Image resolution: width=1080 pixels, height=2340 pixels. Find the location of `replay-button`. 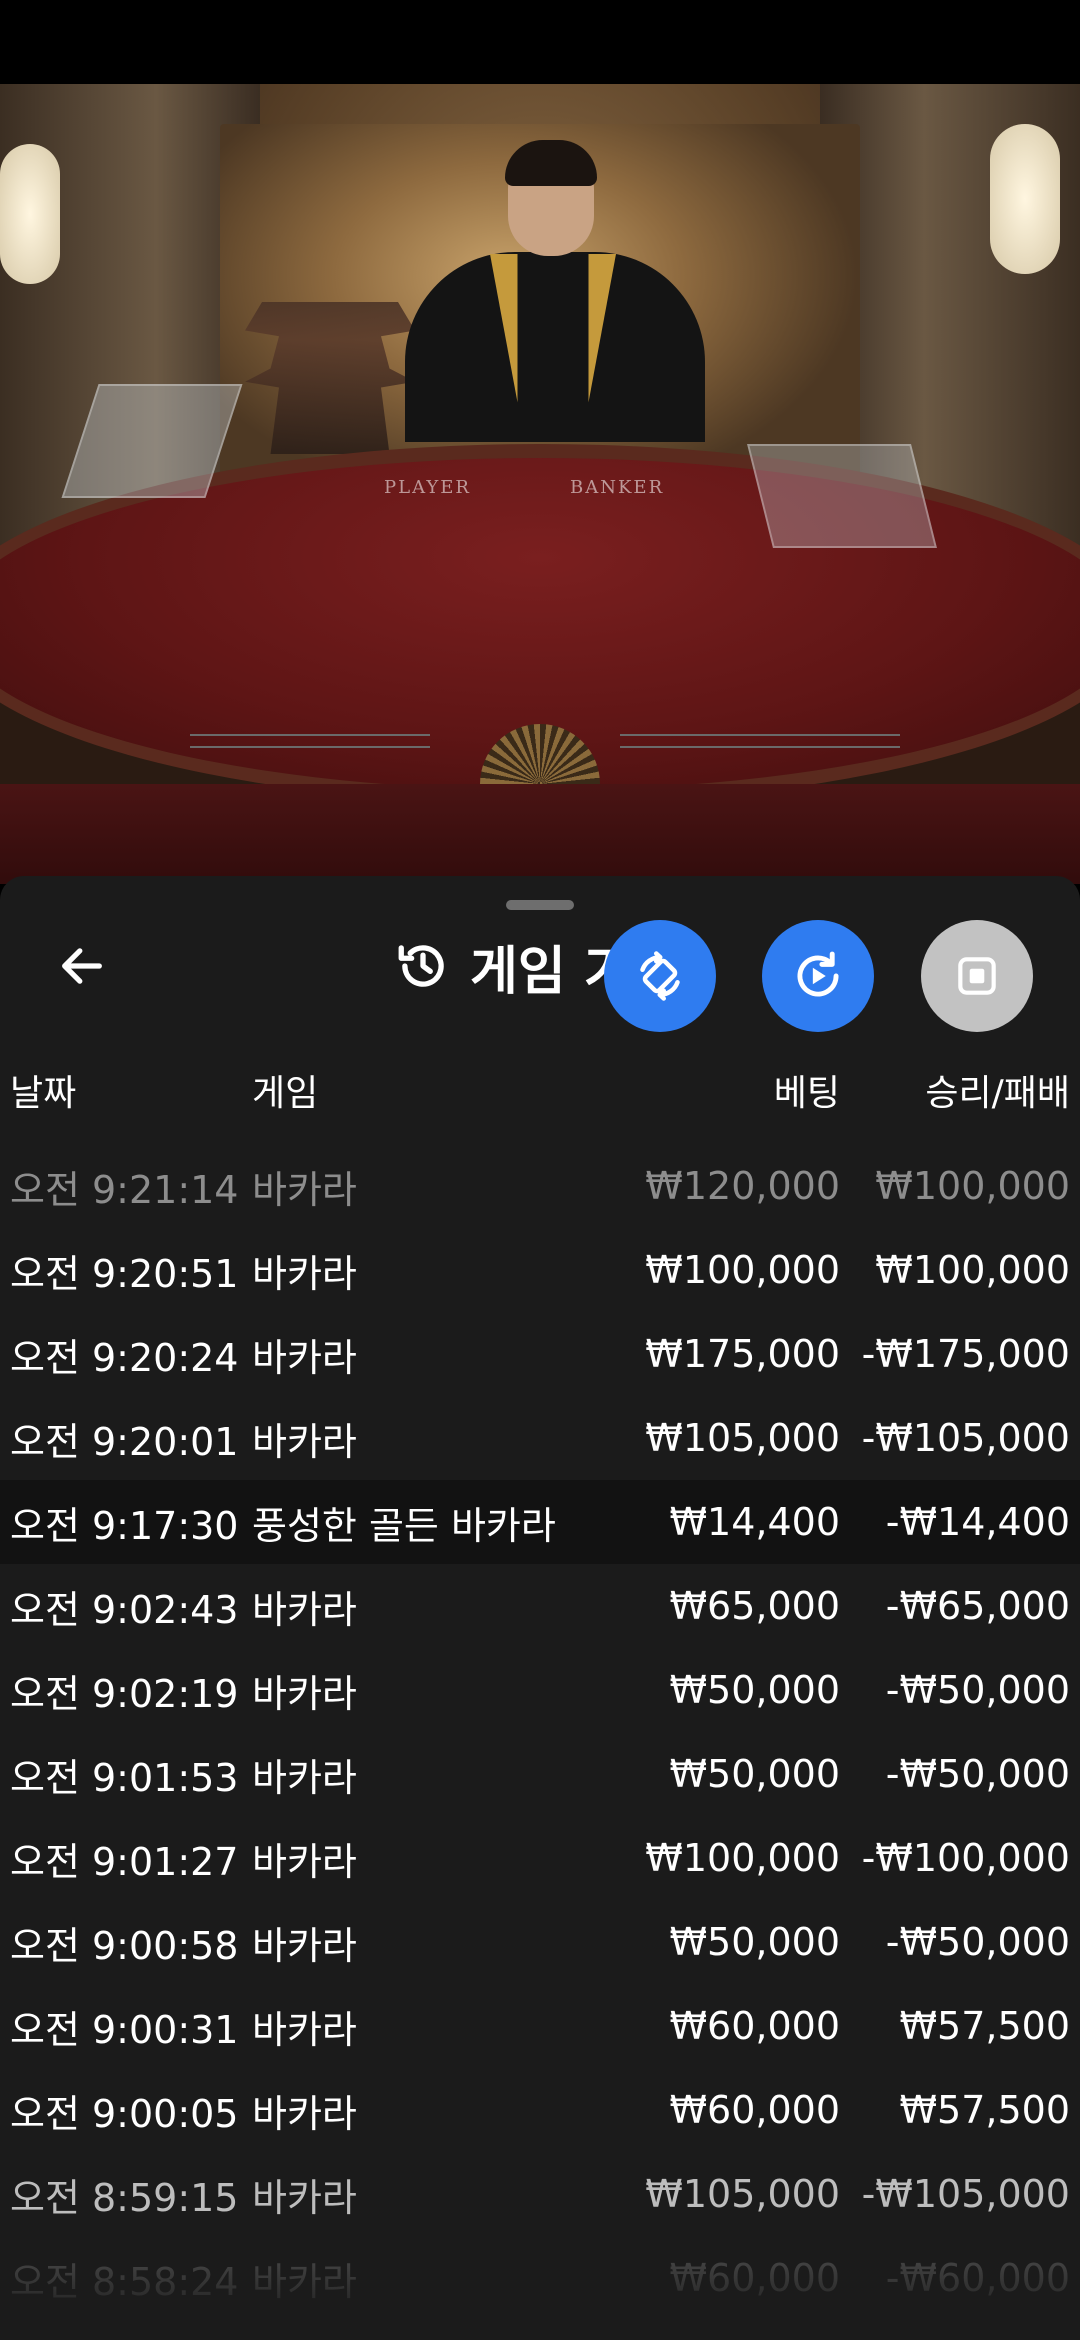

replay-button is located at coordinates (818, 976).